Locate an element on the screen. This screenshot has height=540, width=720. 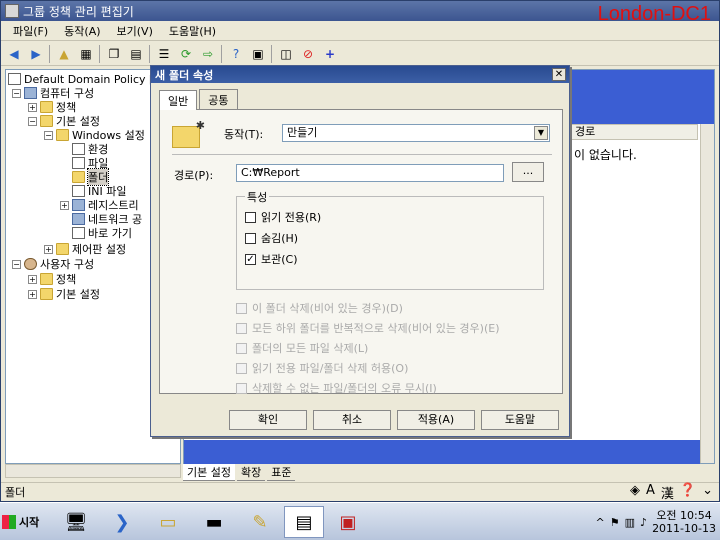
hidden-checkbox: 숨김(H) is located at coordinates (271, 238).